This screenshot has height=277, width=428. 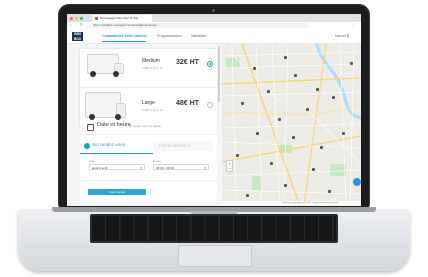 What do you see at coordinates (153, 68) in the screenshot?
I see `vehicle-dimensions: 1,90m x 3m x 4m` at bounding box center [153, 68].